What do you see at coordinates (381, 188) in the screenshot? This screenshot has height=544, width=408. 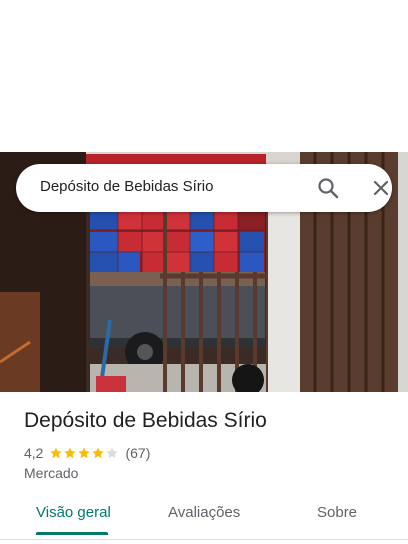 I see `close-icon` at bounding box center [381, 188].